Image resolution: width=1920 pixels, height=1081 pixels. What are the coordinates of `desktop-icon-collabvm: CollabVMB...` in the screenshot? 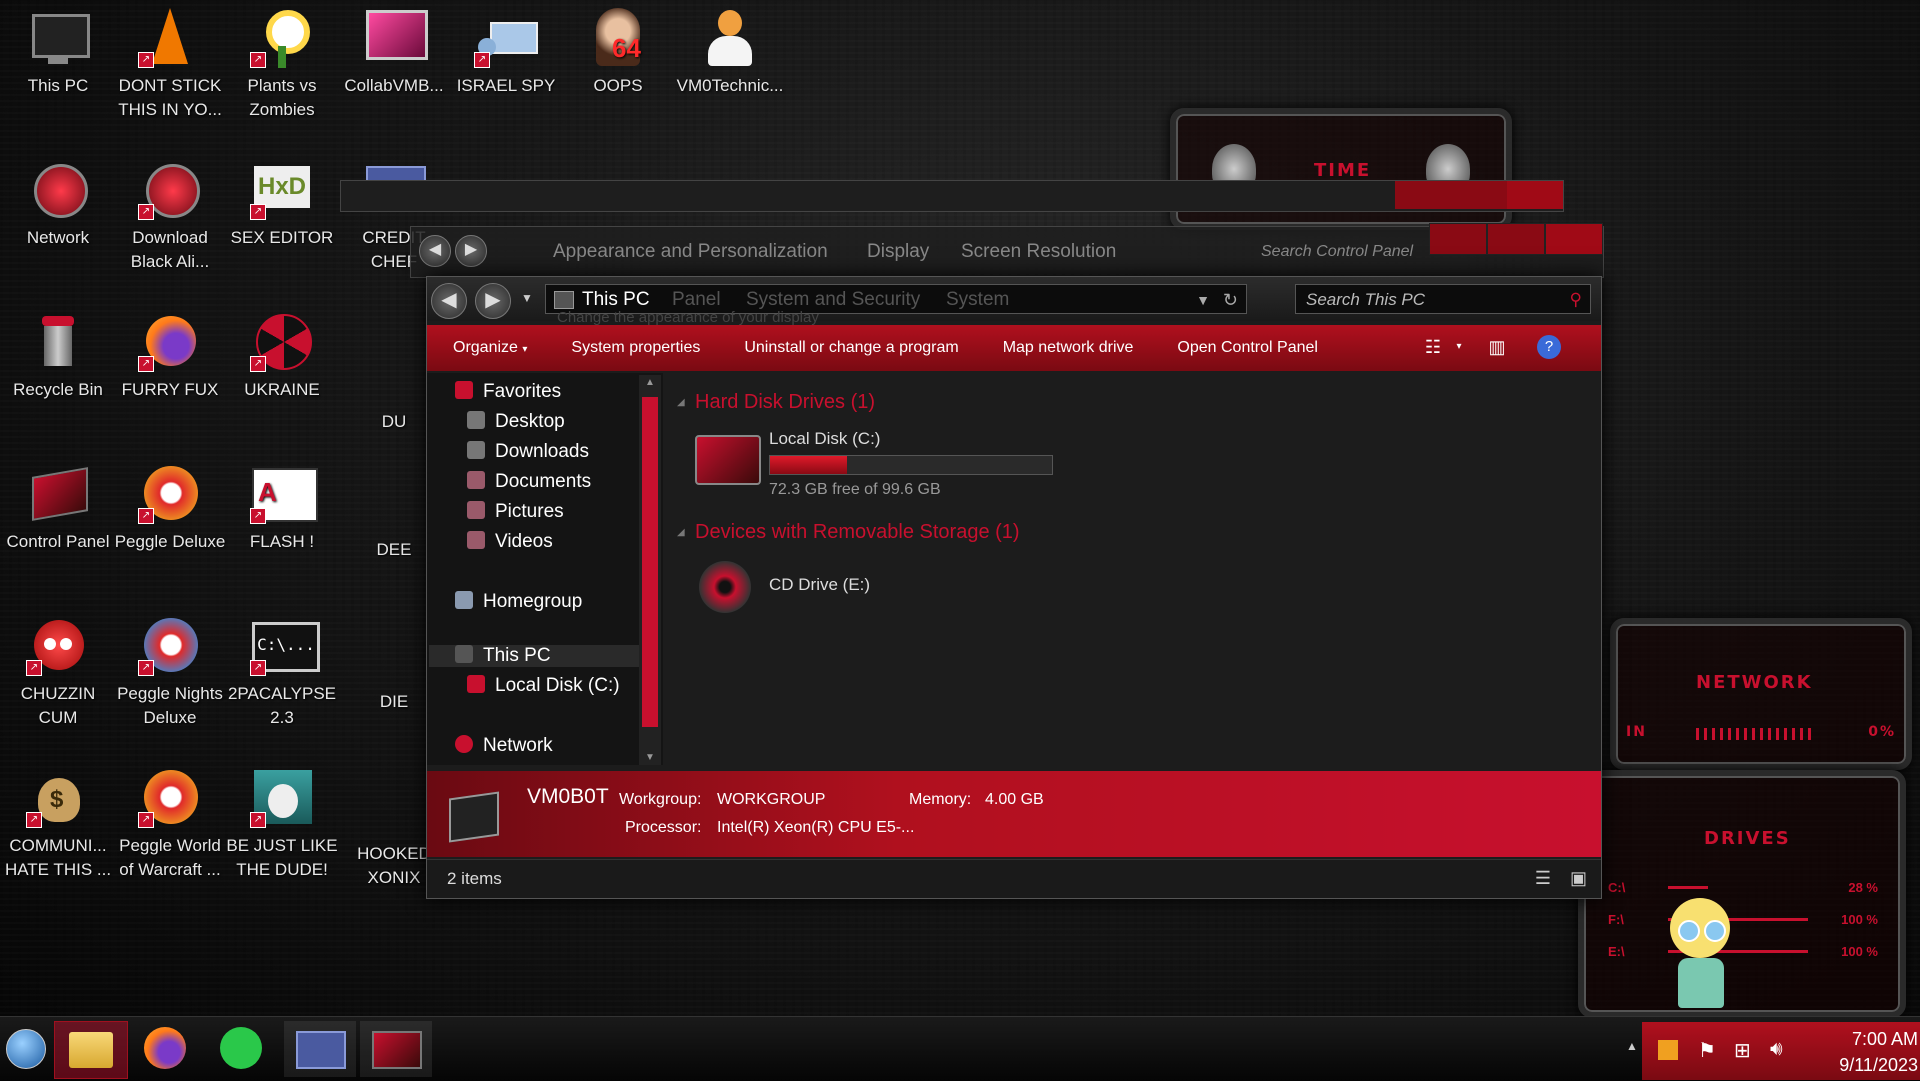 It's located at (394, 49).